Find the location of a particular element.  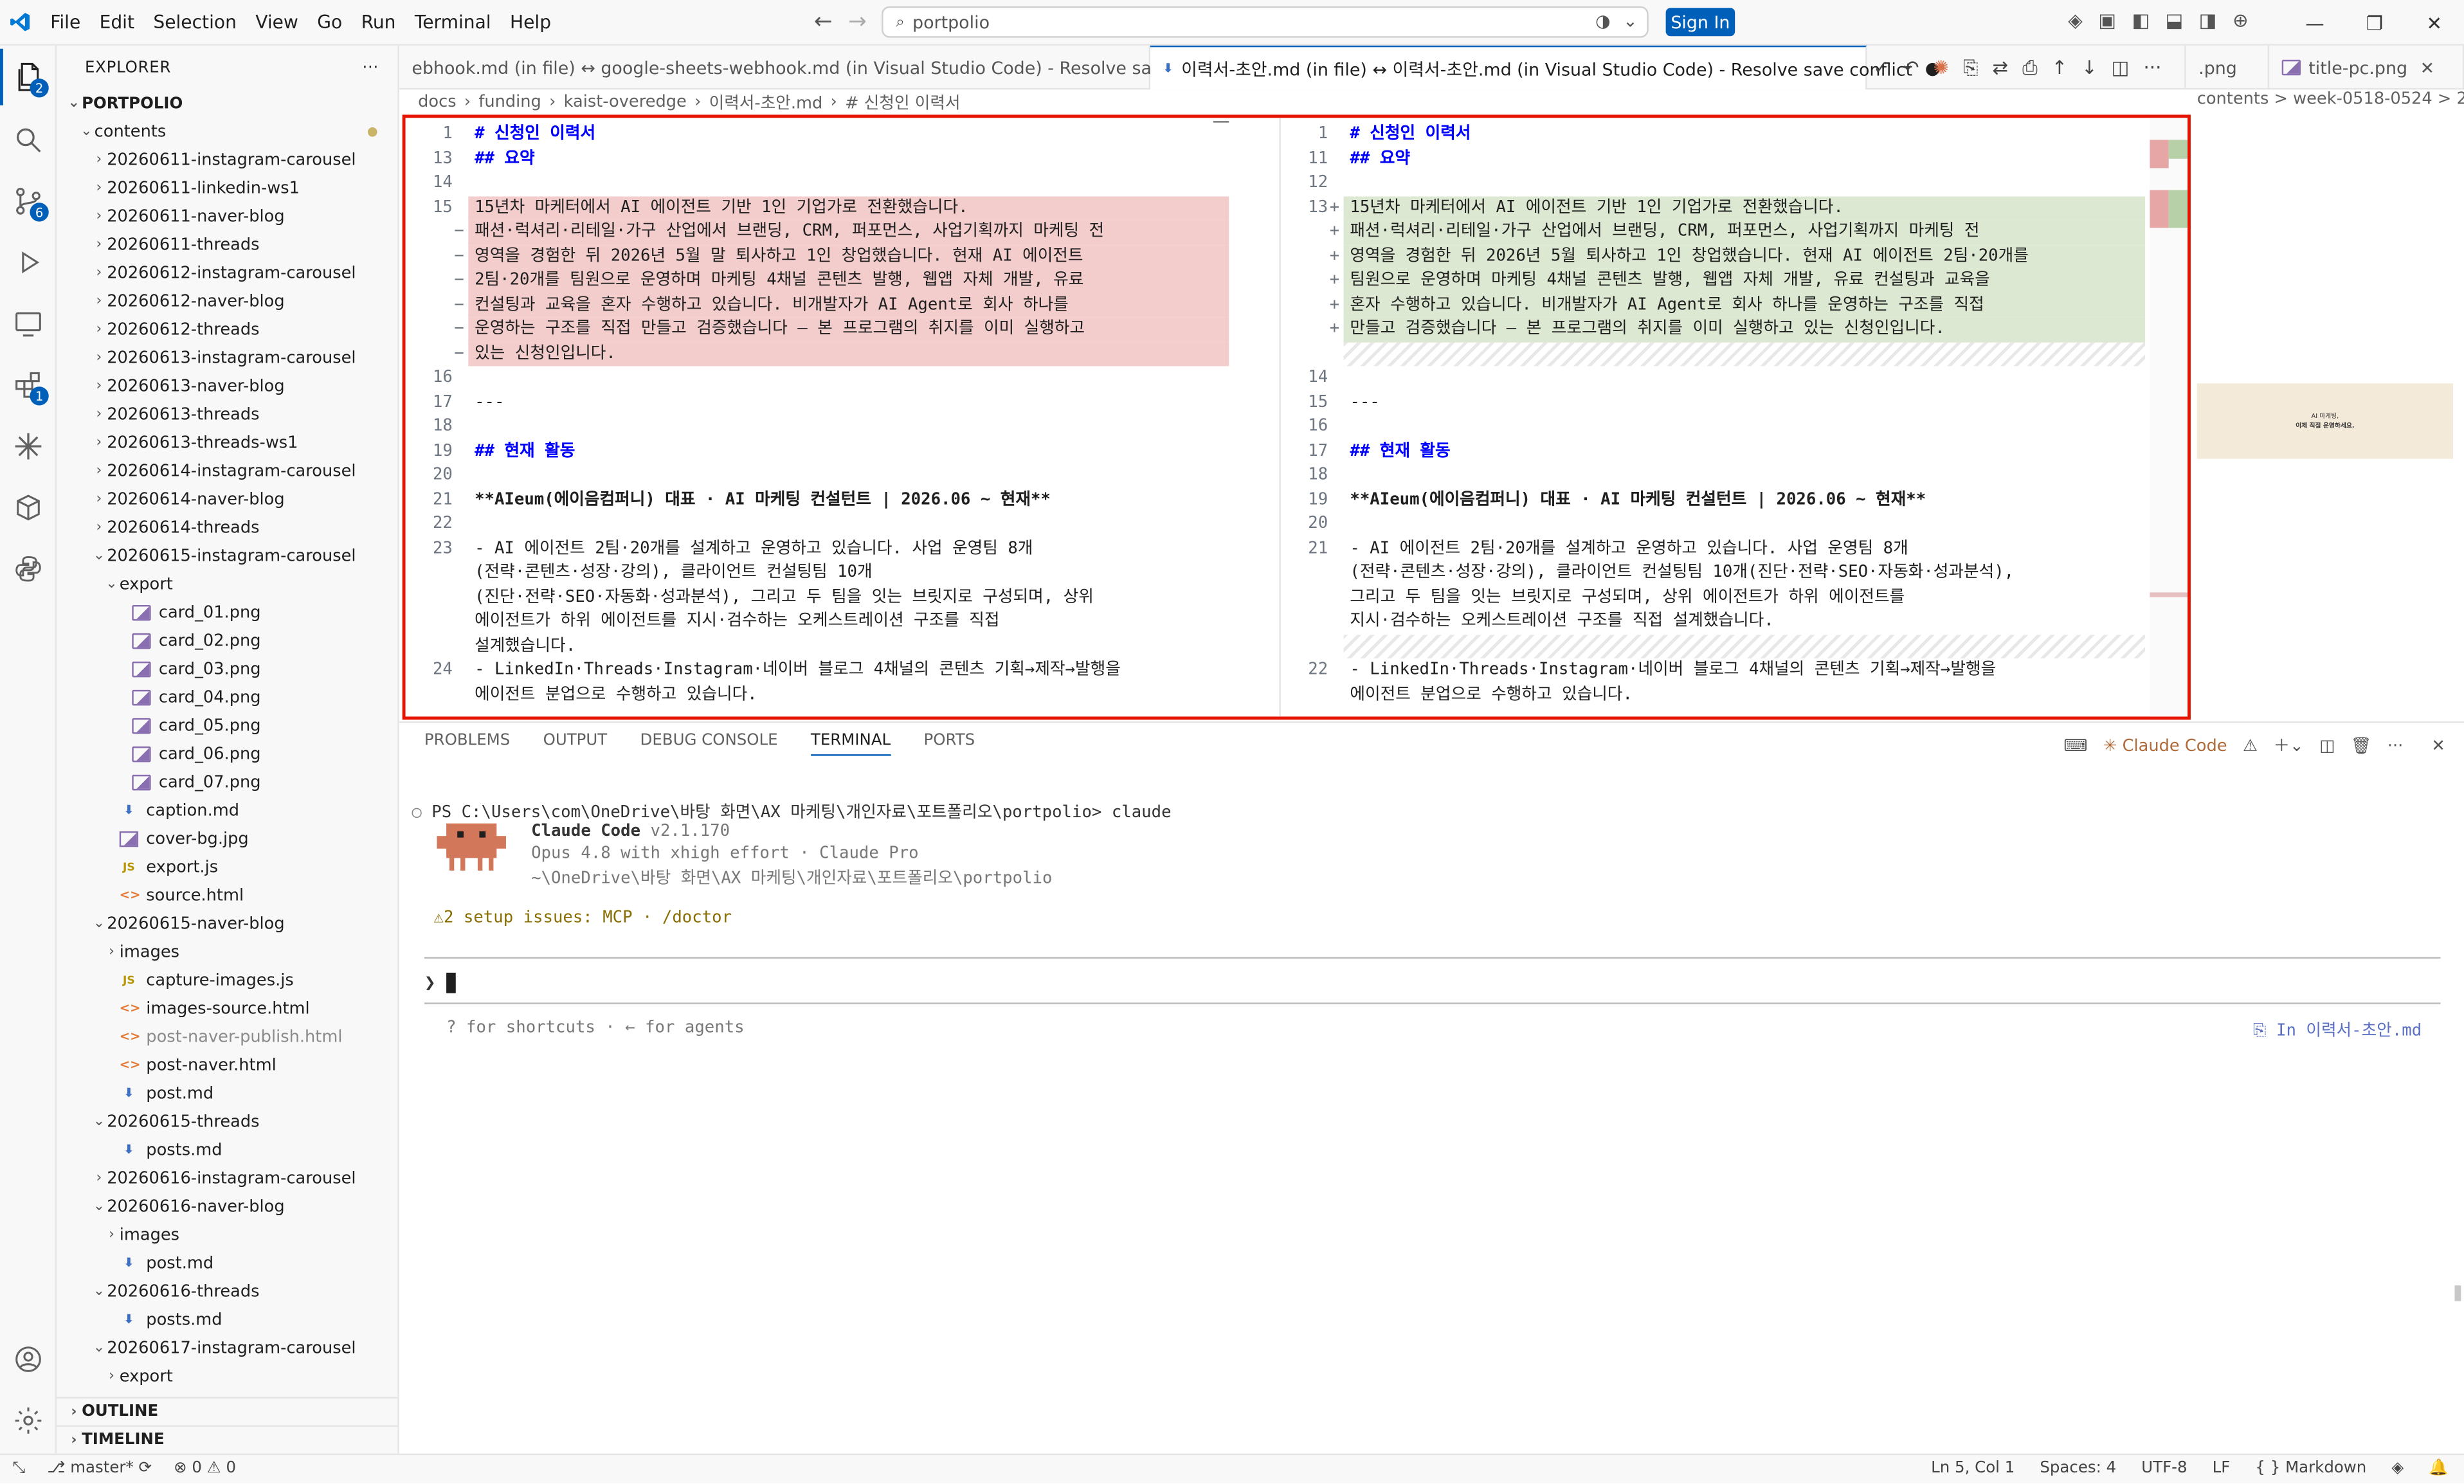

tree-folder: ⌄ 20260615-naver-blog is located at coordinates (228, 924).